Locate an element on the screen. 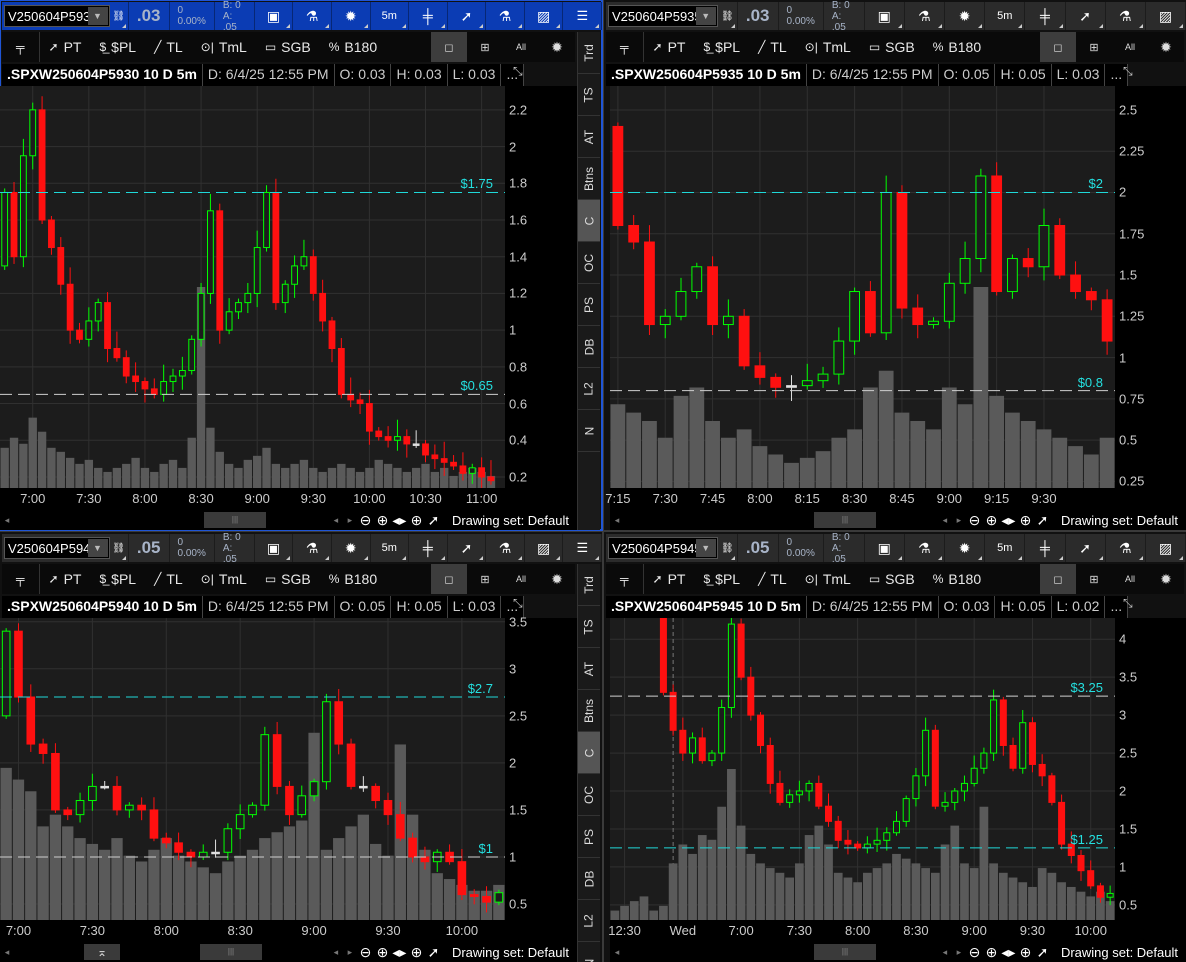 The image size is (1186, 962). expand-panel-button: ⌅ is located at coordinates (102, 952).